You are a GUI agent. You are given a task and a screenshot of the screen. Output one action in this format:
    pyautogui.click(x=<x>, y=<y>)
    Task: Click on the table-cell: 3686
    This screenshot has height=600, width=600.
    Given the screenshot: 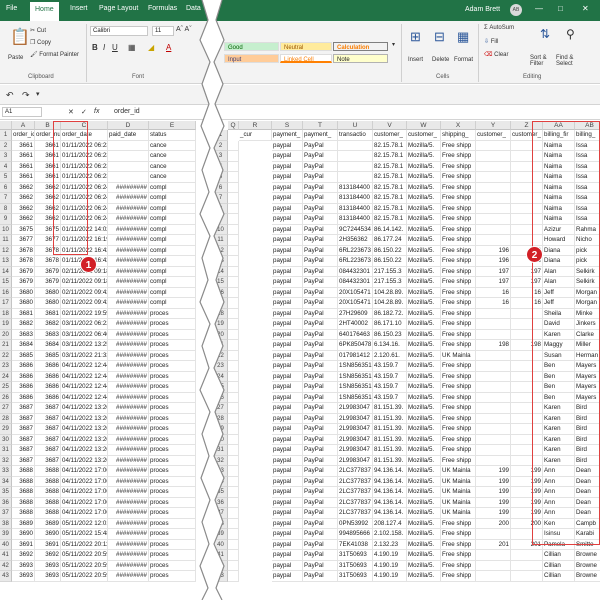 What is the action you would take?
    pyautogui.click(x=48, y=397)
    